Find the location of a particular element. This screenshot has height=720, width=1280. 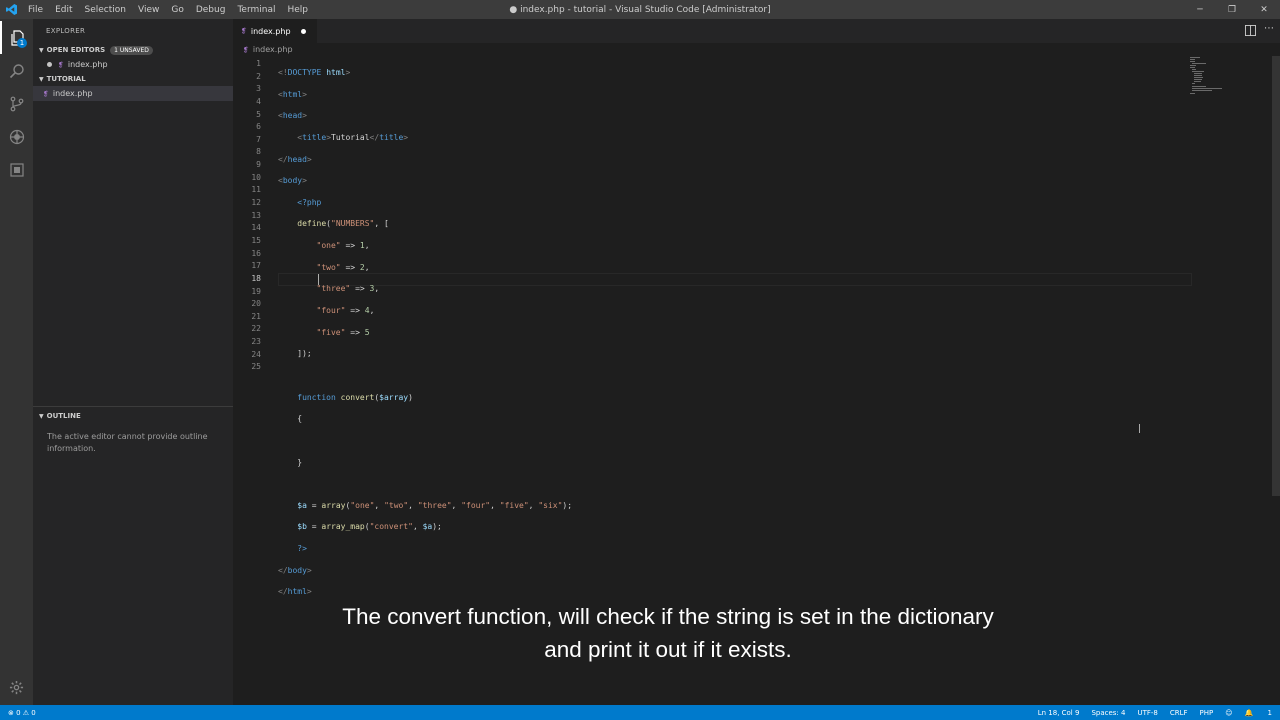

line-number: 16 is located at coordinates (256, 253).